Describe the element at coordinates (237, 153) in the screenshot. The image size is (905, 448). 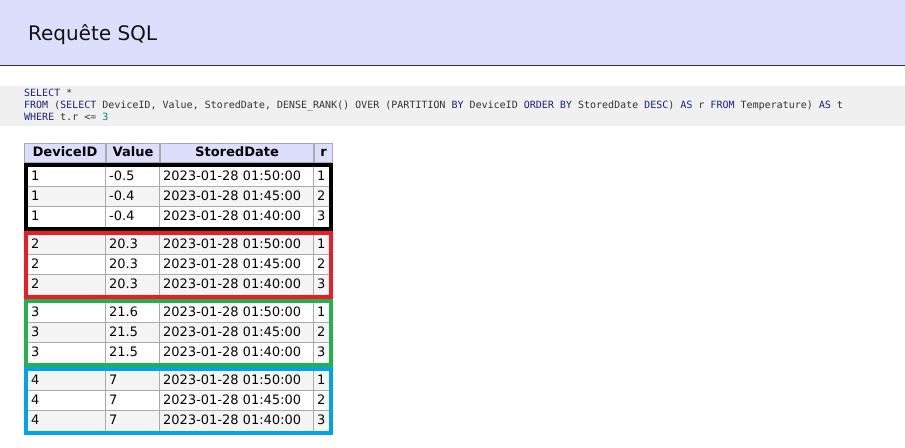
I see `column-header: StoredDate` at that location.